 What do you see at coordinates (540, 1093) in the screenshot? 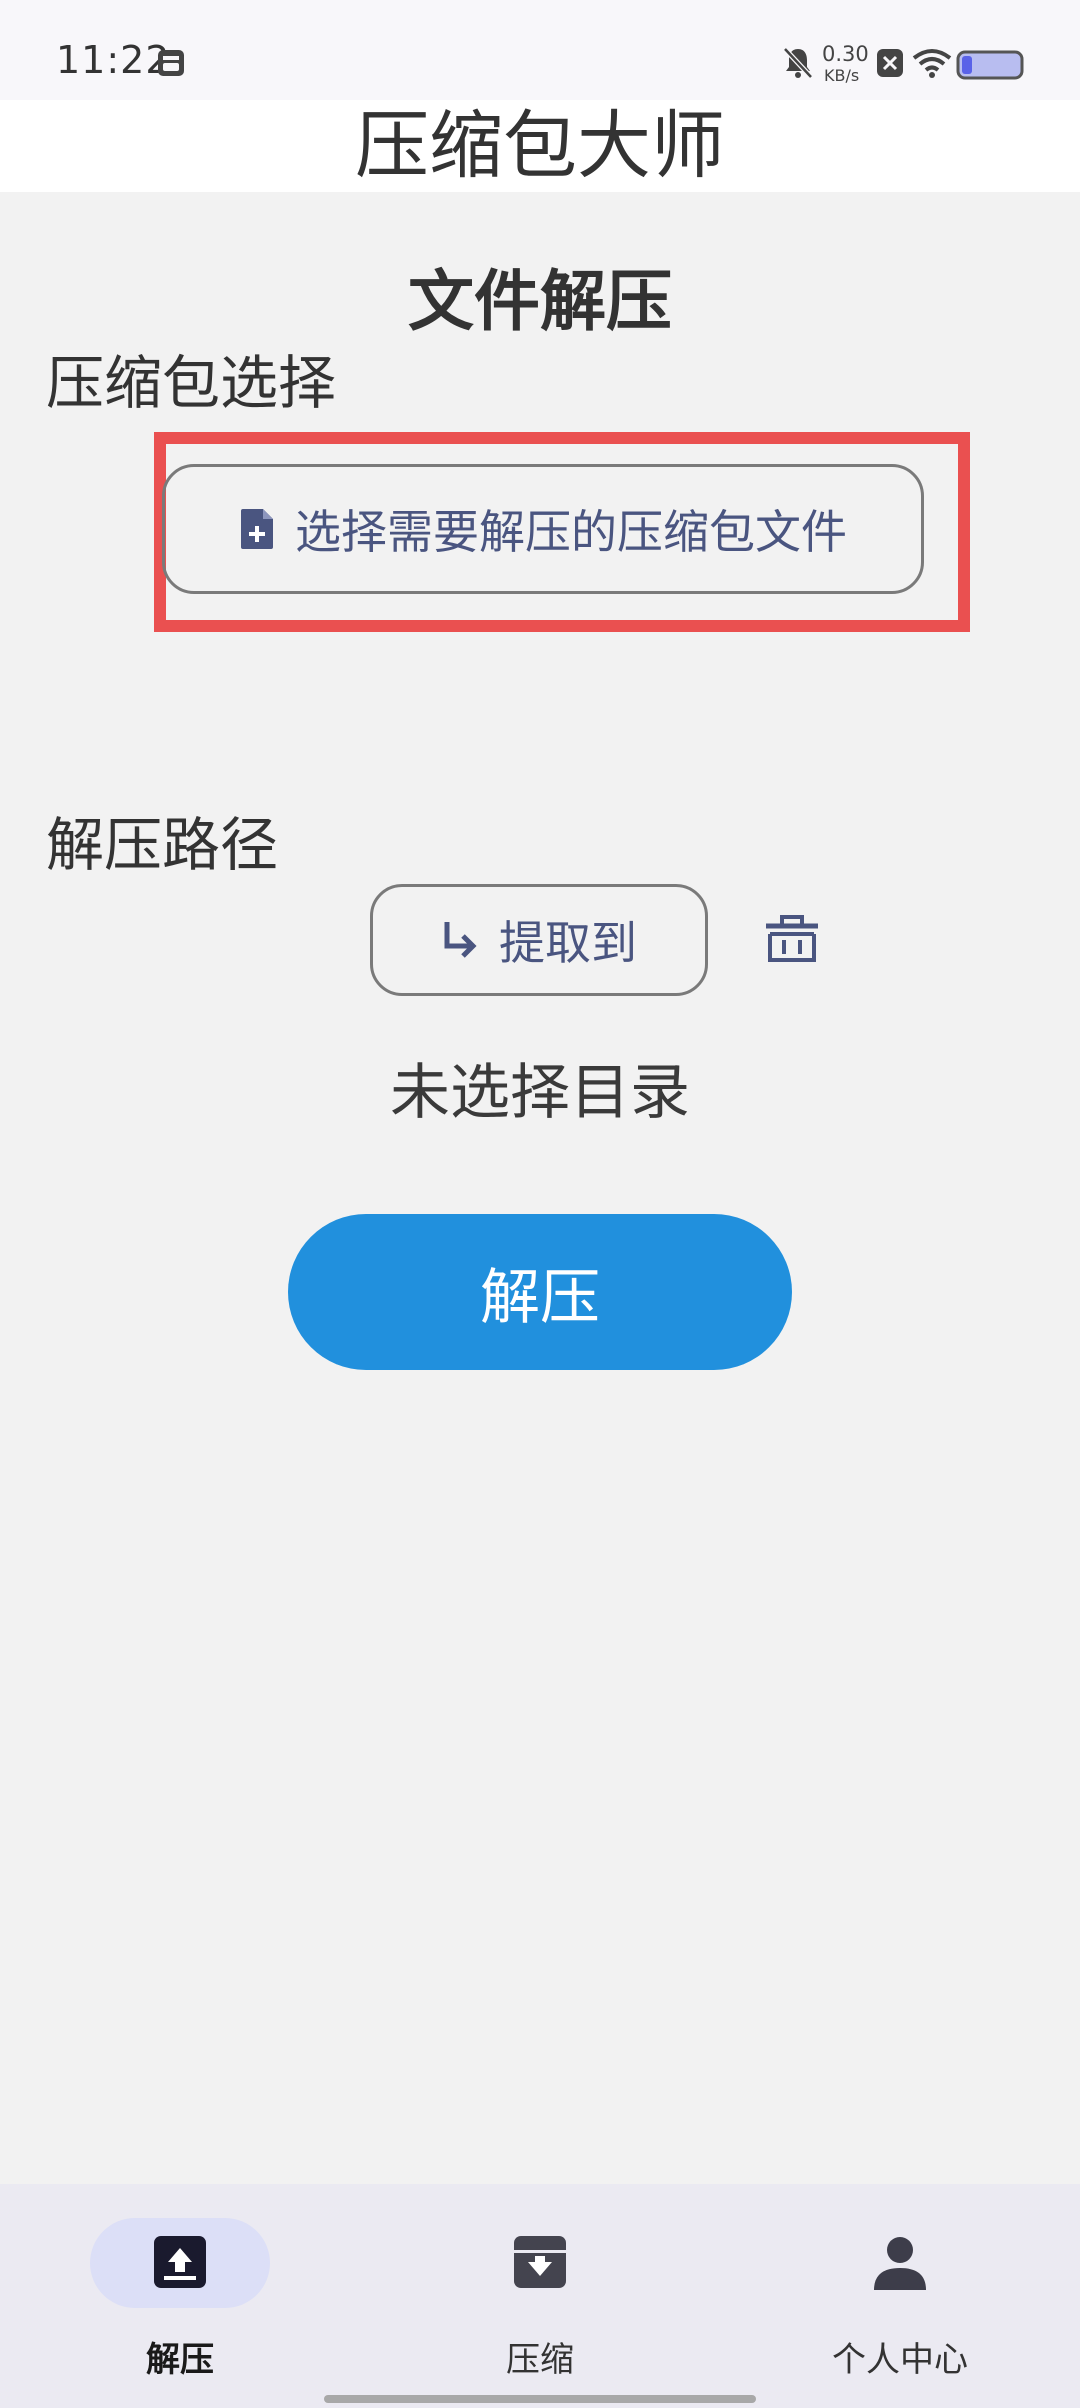
I see `selected-directory-text: 未选择目录` at bounding box center [540, 1093].